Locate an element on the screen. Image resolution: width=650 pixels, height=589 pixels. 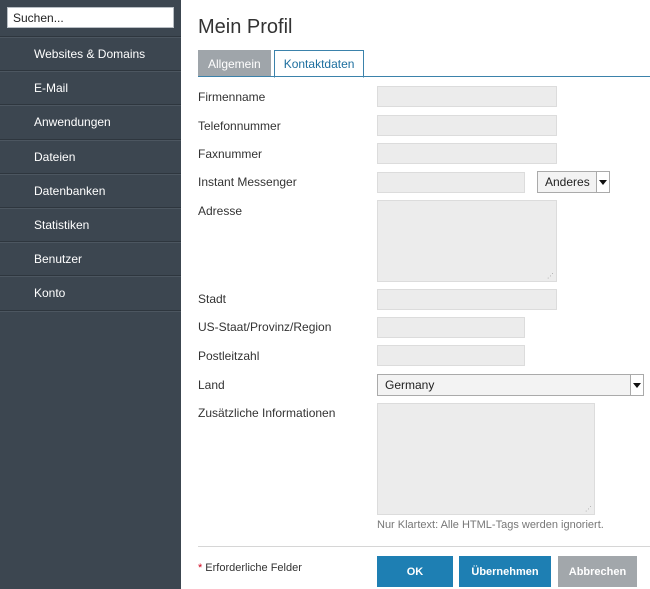
im-type-select: Anderes is located at coordinates (573, 182).